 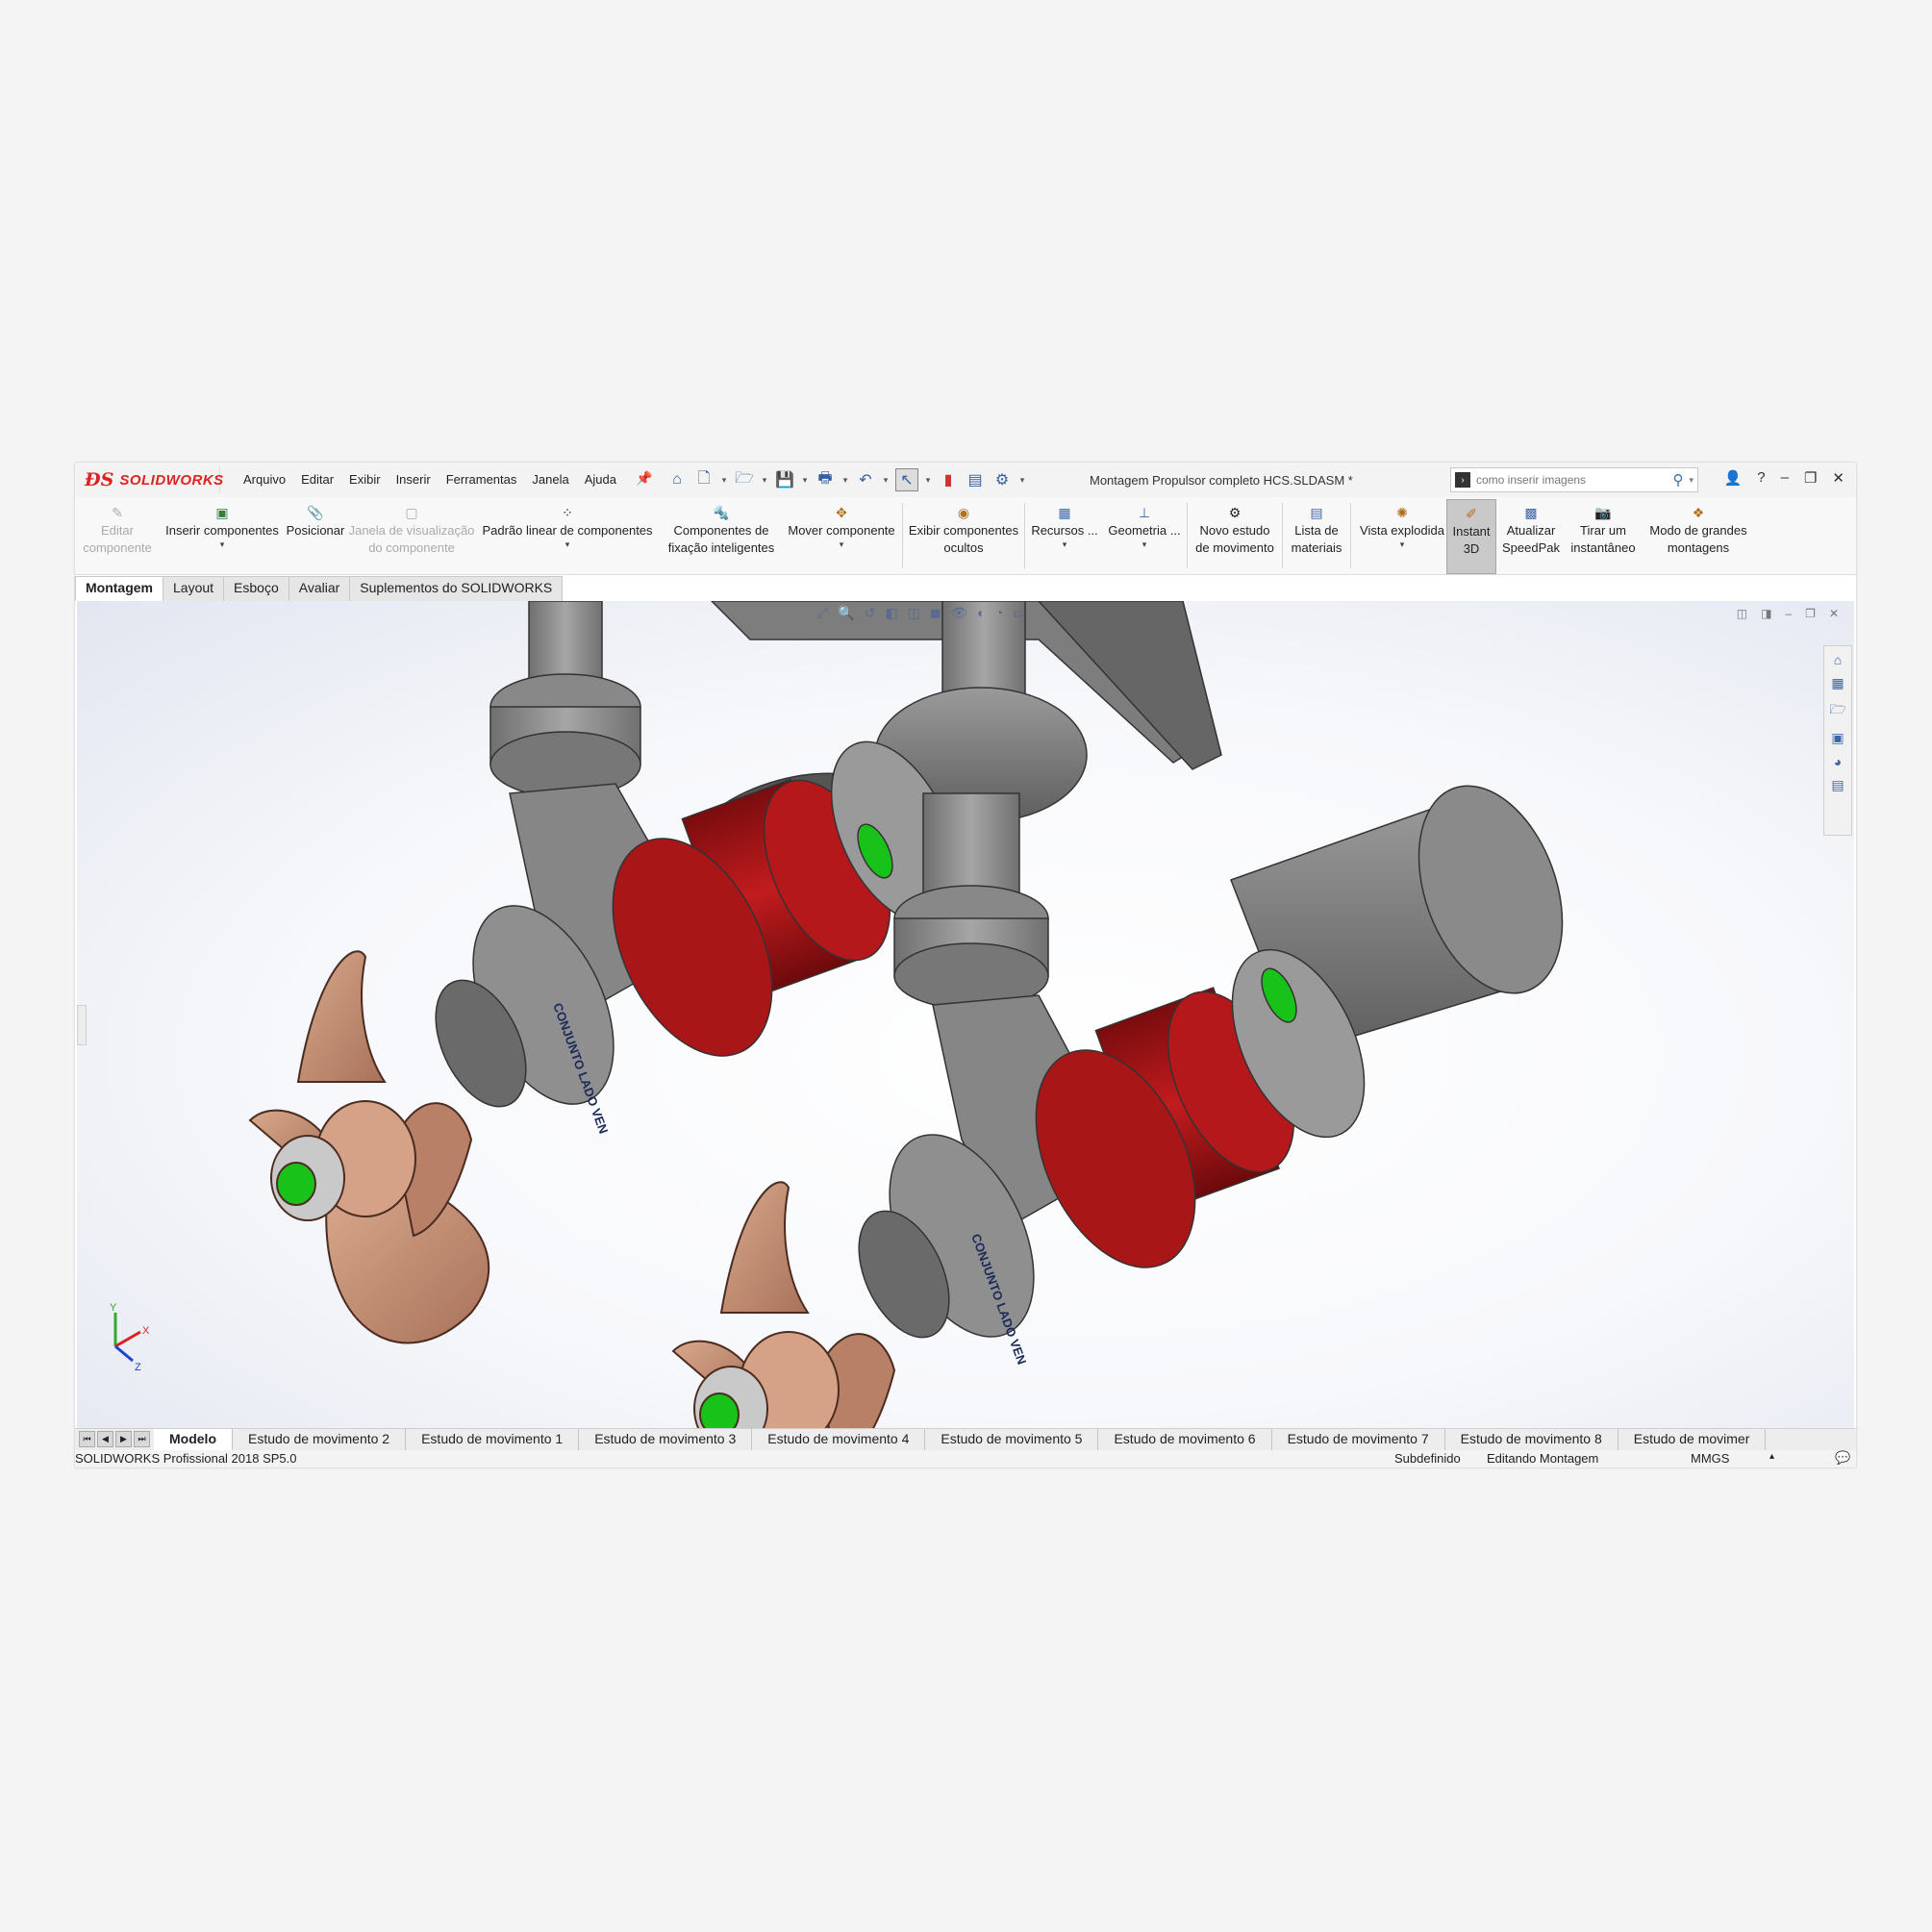 I want to click on last-tab-icon: ⏭, so click(x=142, y=1439).